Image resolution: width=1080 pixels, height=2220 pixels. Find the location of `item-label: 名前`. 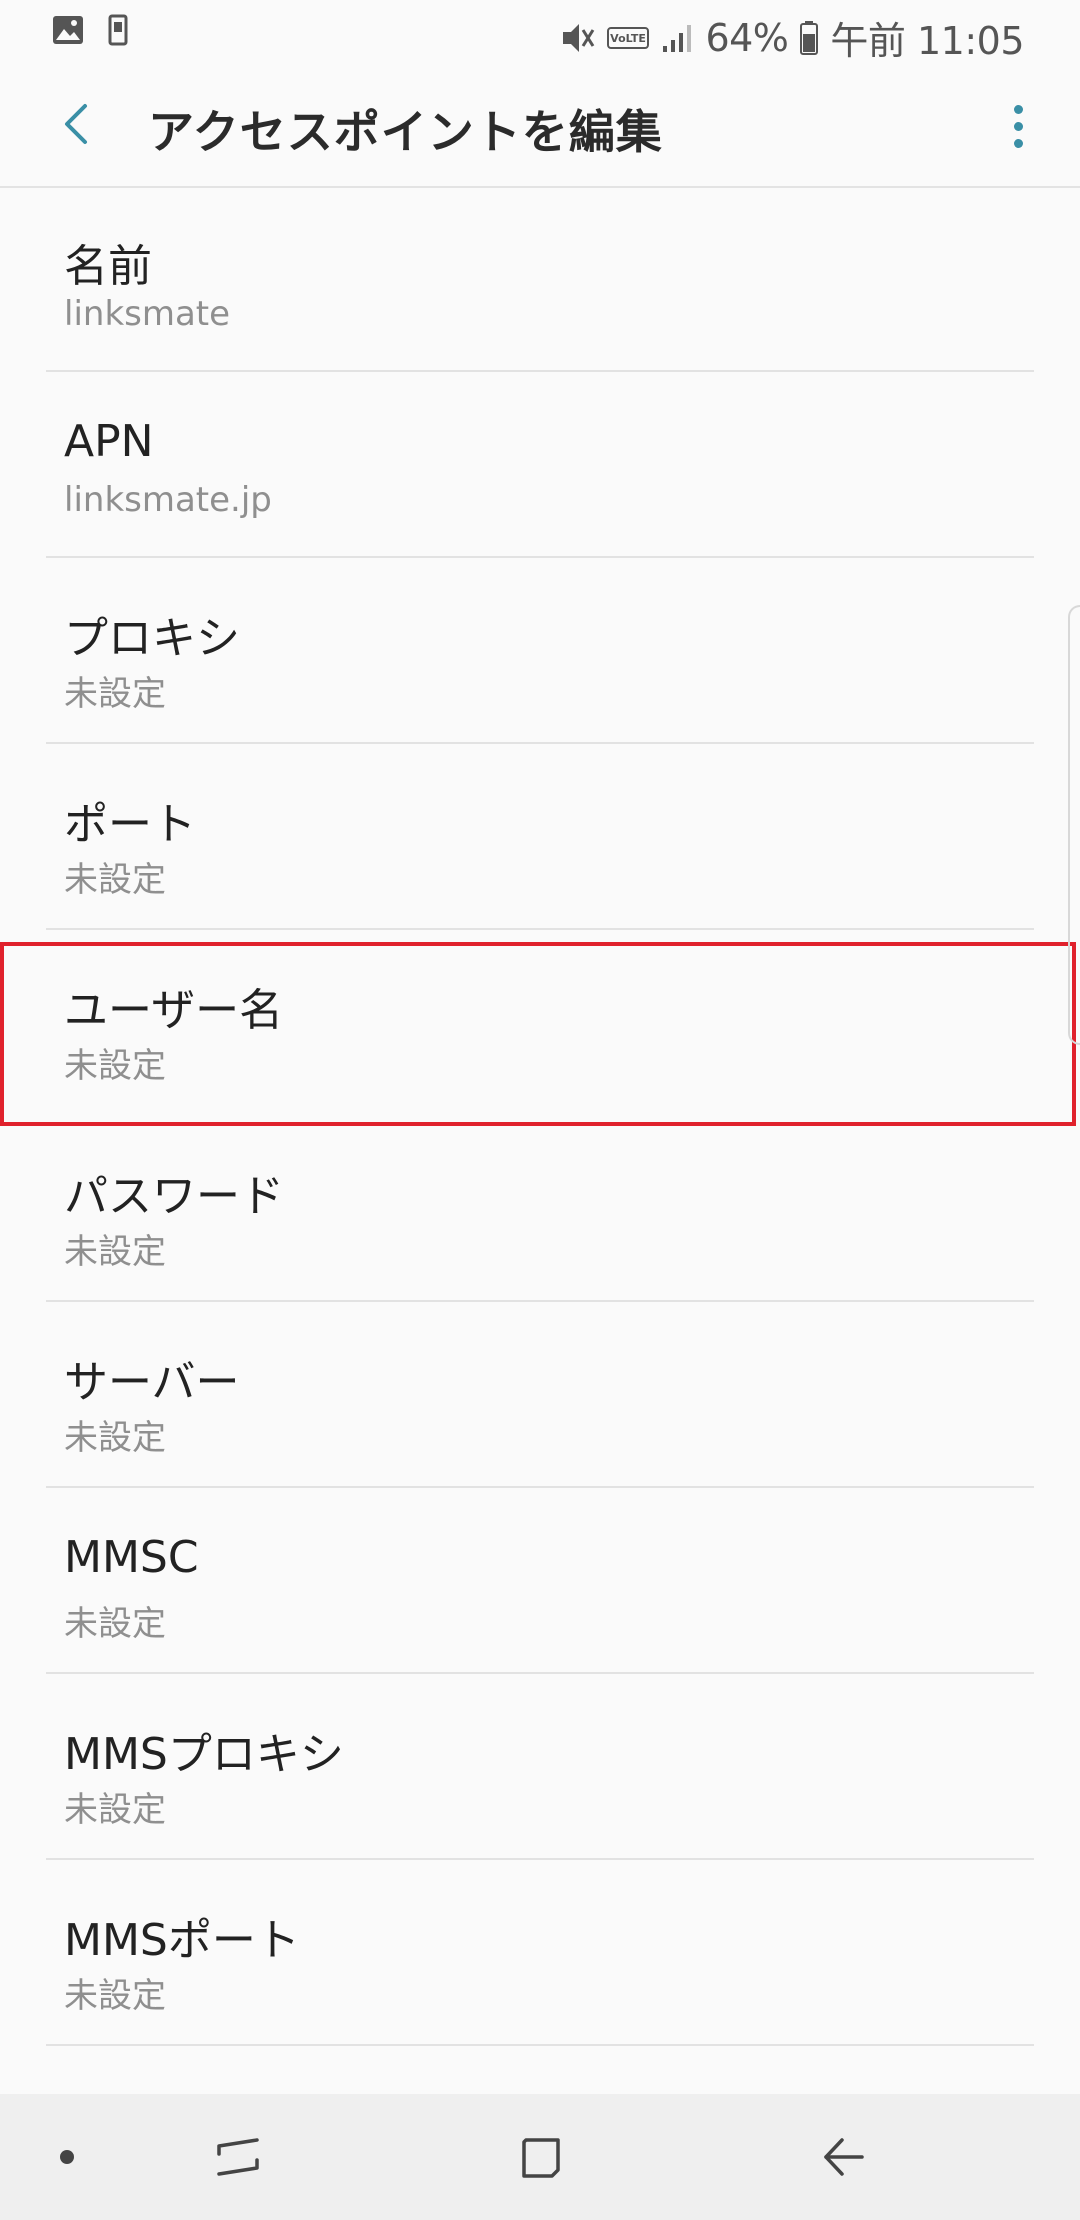

item-label: 名前 is located at coordinates (108, 266).